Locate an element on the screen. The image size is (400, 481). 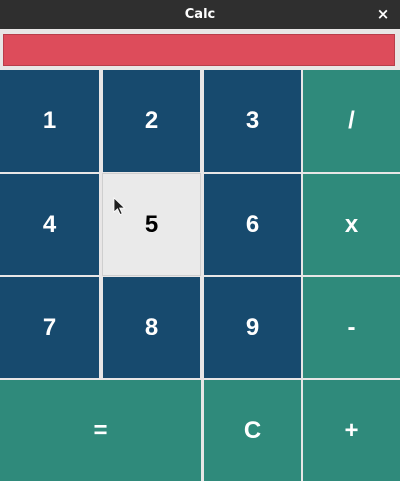
display-area is located at coordinates (200, 49).